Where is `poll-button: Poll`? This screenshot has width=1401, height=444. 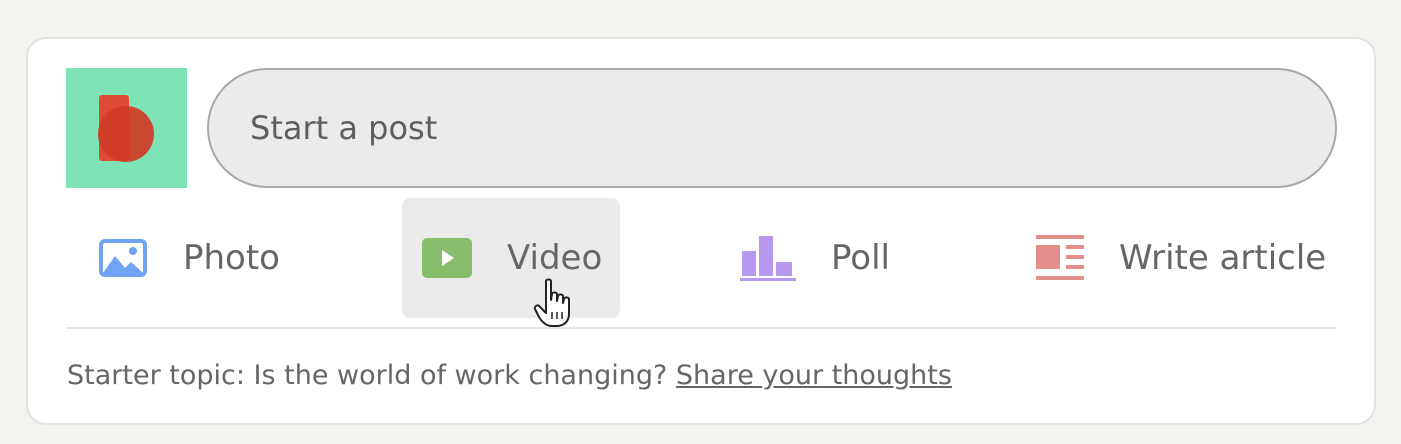 poll-button: Poll is located at coordinates (835, 258).